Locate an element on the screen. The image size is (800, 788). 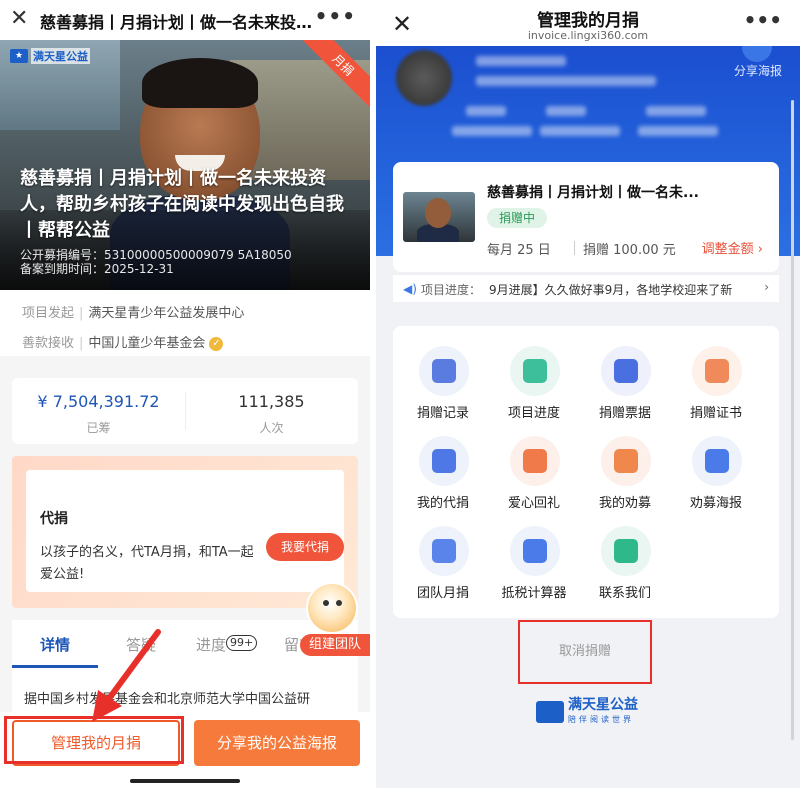
donation-certificate-icon is located at coordinates (717, 371).